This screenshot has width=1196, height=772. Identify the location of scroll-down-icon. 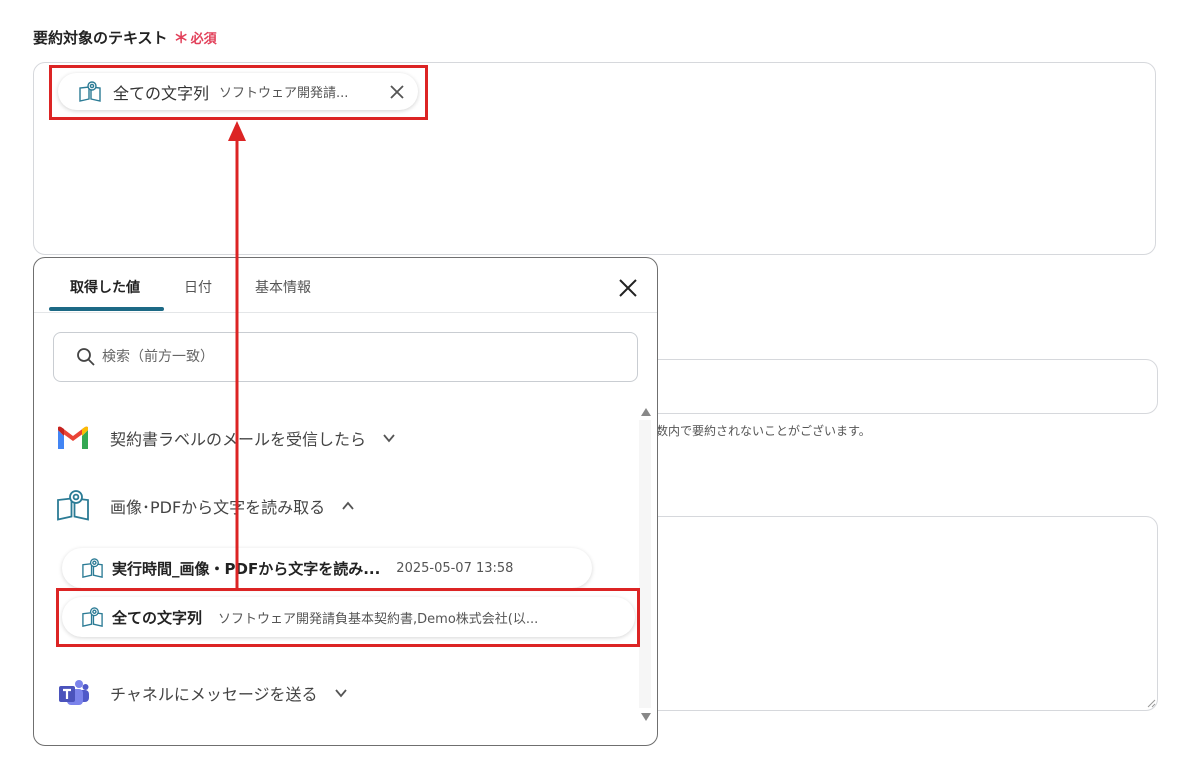
(646, 717).